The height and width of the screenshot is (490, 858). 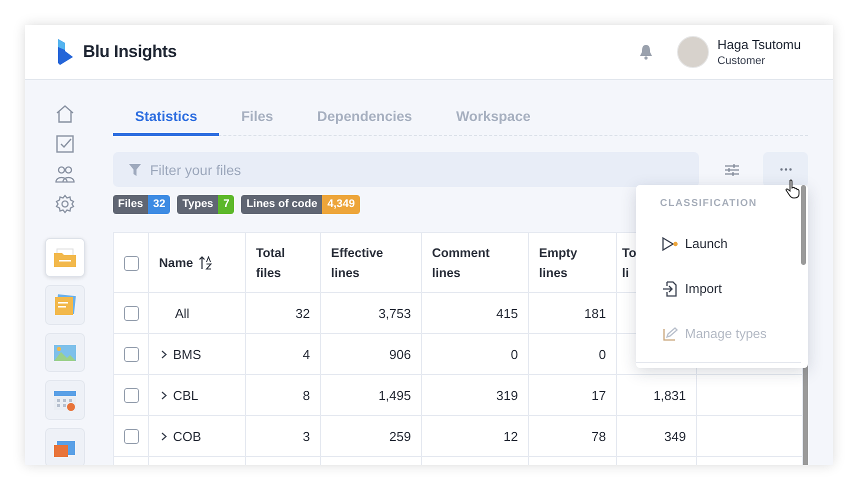 What do you see at coordinates (371, 313) in the screenshot?
I see `table-cell: 3,753` at bounding box center [371, 313].